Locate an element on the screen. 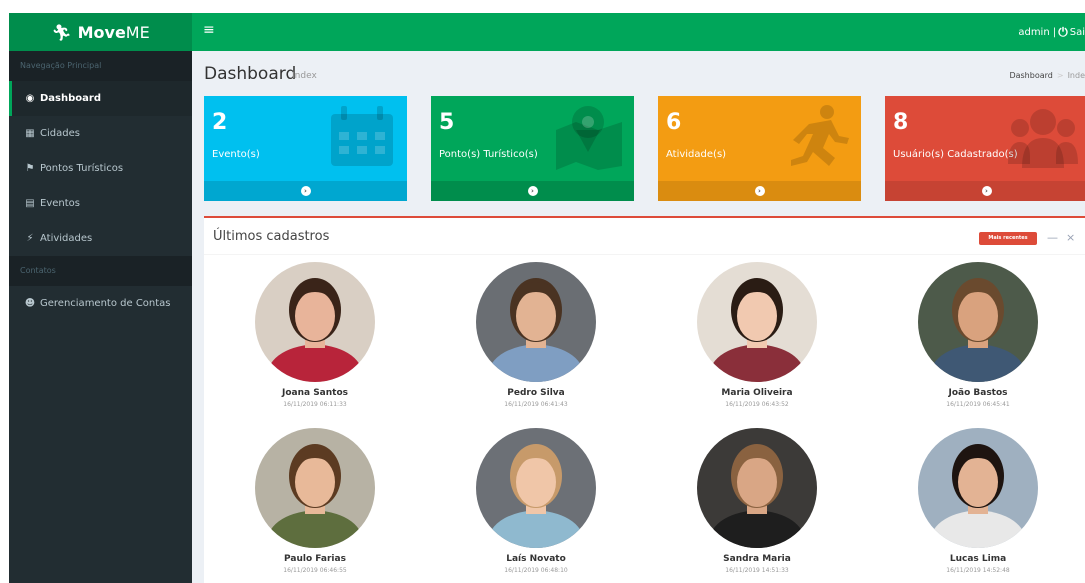 Image resolution: width=1085 pixels, height=583 pixels. recent-badge: Mais recentes is located at coordinates (1008, 238).